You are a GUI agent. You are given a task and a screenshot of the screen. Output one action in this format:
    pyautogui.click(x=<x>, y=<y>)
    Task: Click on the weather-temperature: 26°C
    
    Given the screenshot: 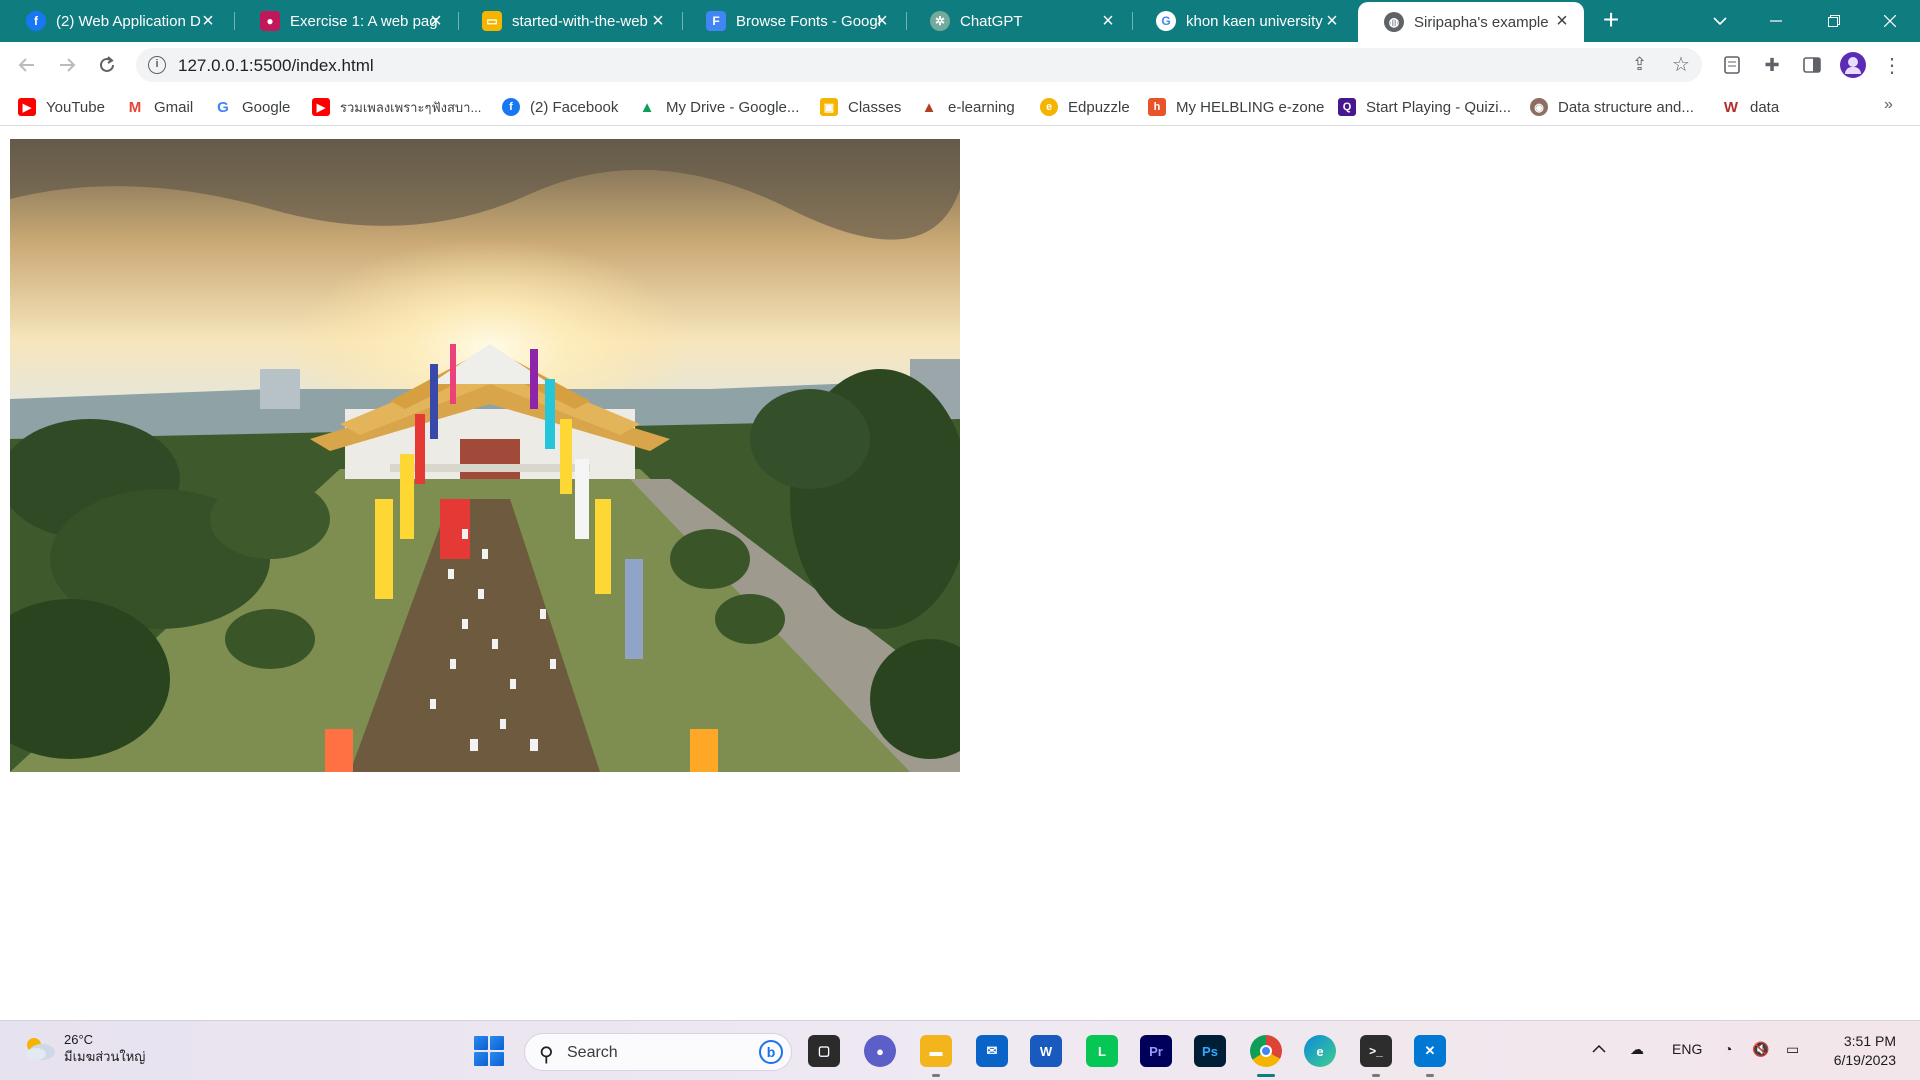 What is the action you would take?
    pyautogui.click(x=79, y=1039)
    